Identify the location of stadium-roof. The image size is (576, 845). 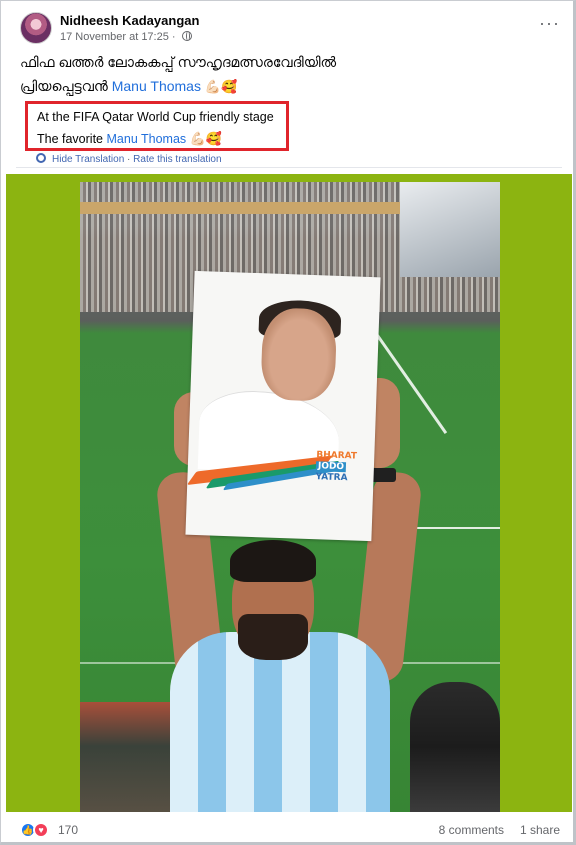
(450, 229).